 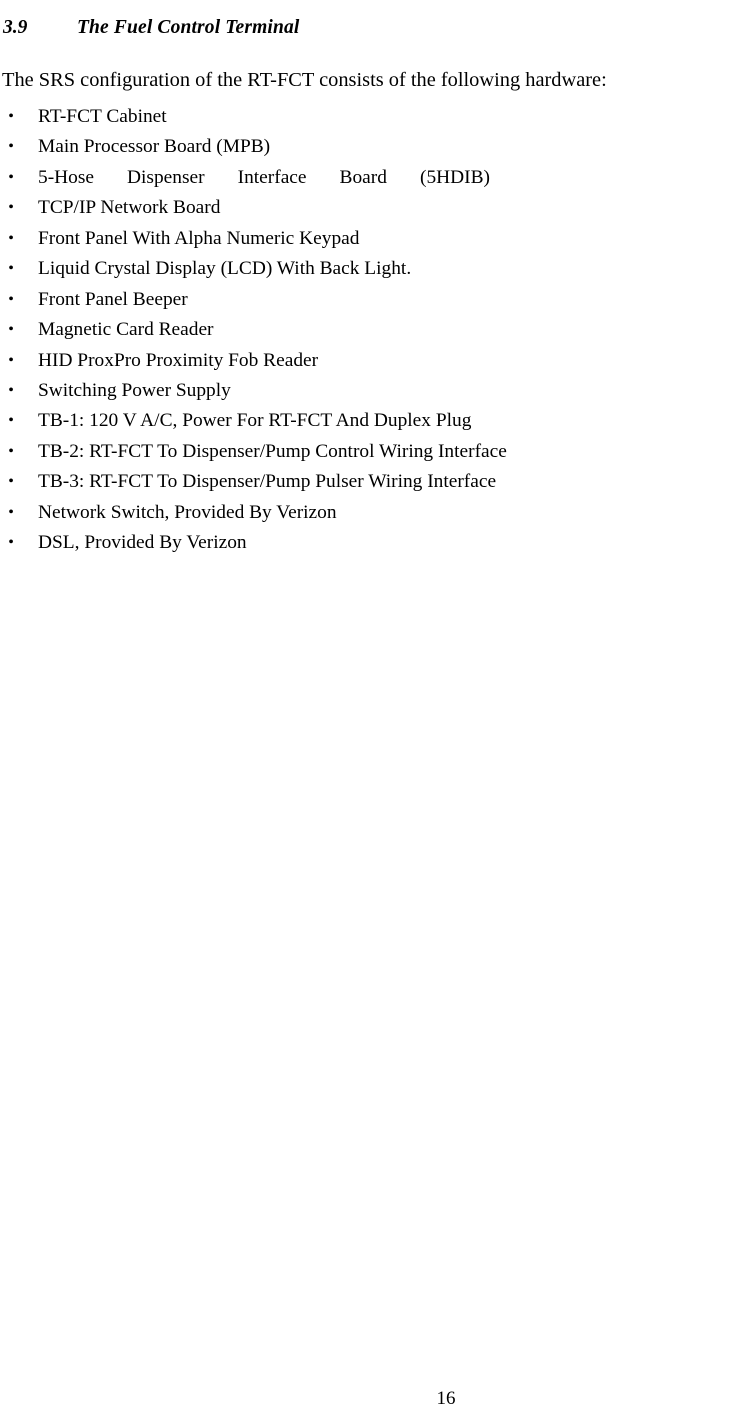 I want to click on list-item: • Magnetic Card Reader, so click(x=372, y=330).